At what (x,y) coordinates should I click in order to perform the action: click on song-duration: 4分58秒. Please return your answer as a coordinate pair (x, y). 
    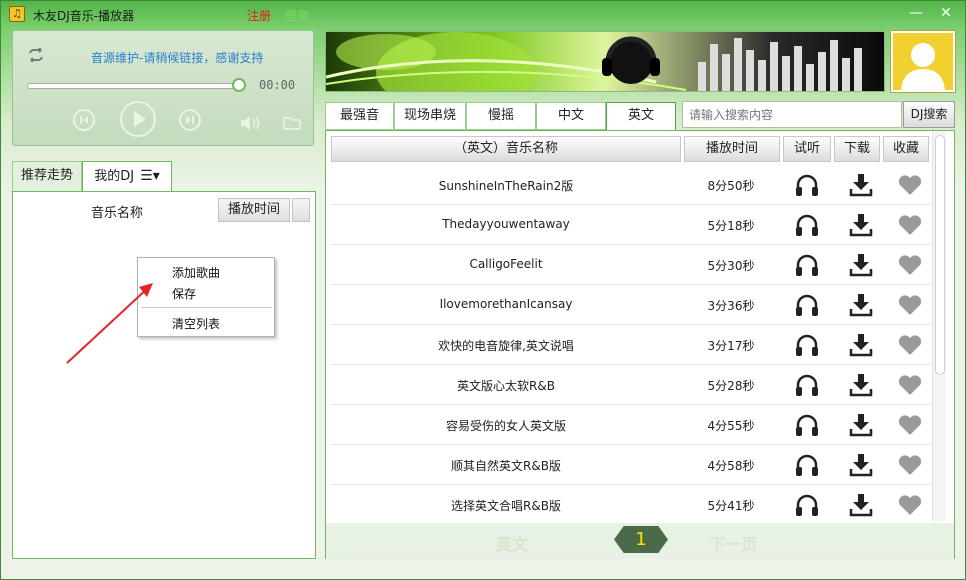
    Looking at the image, I should click on (731, 466).